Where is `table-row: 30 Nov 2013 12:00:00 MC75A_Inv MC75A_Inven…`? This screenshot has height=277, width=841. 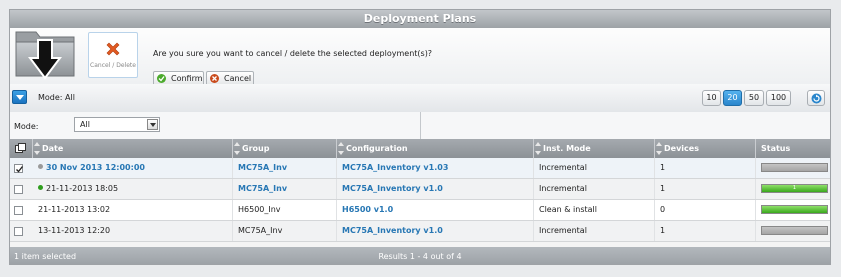
table-row: 30 Nov 2013 12:00:00 MC75A_Inv MC75A_Inven… is located at coordinates (420, 168).